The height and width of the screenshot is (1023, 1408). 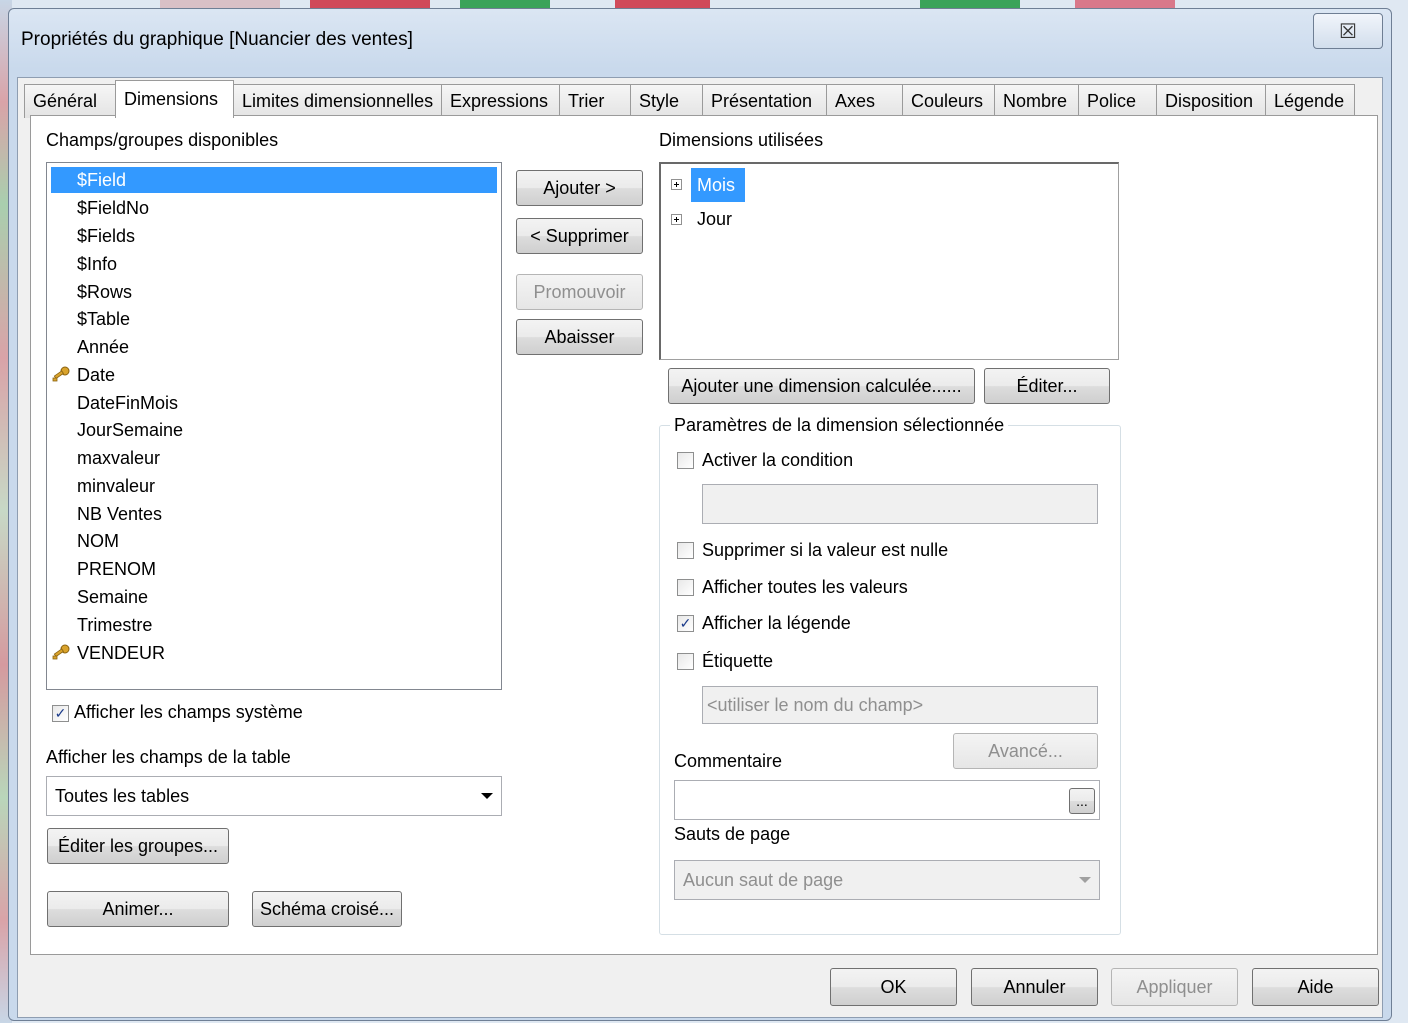 What do you see at coordinates (900, 705) in the screenshot?
I see `label-input: <utiliser le nom du champ>` at bounding box center [900, 705].